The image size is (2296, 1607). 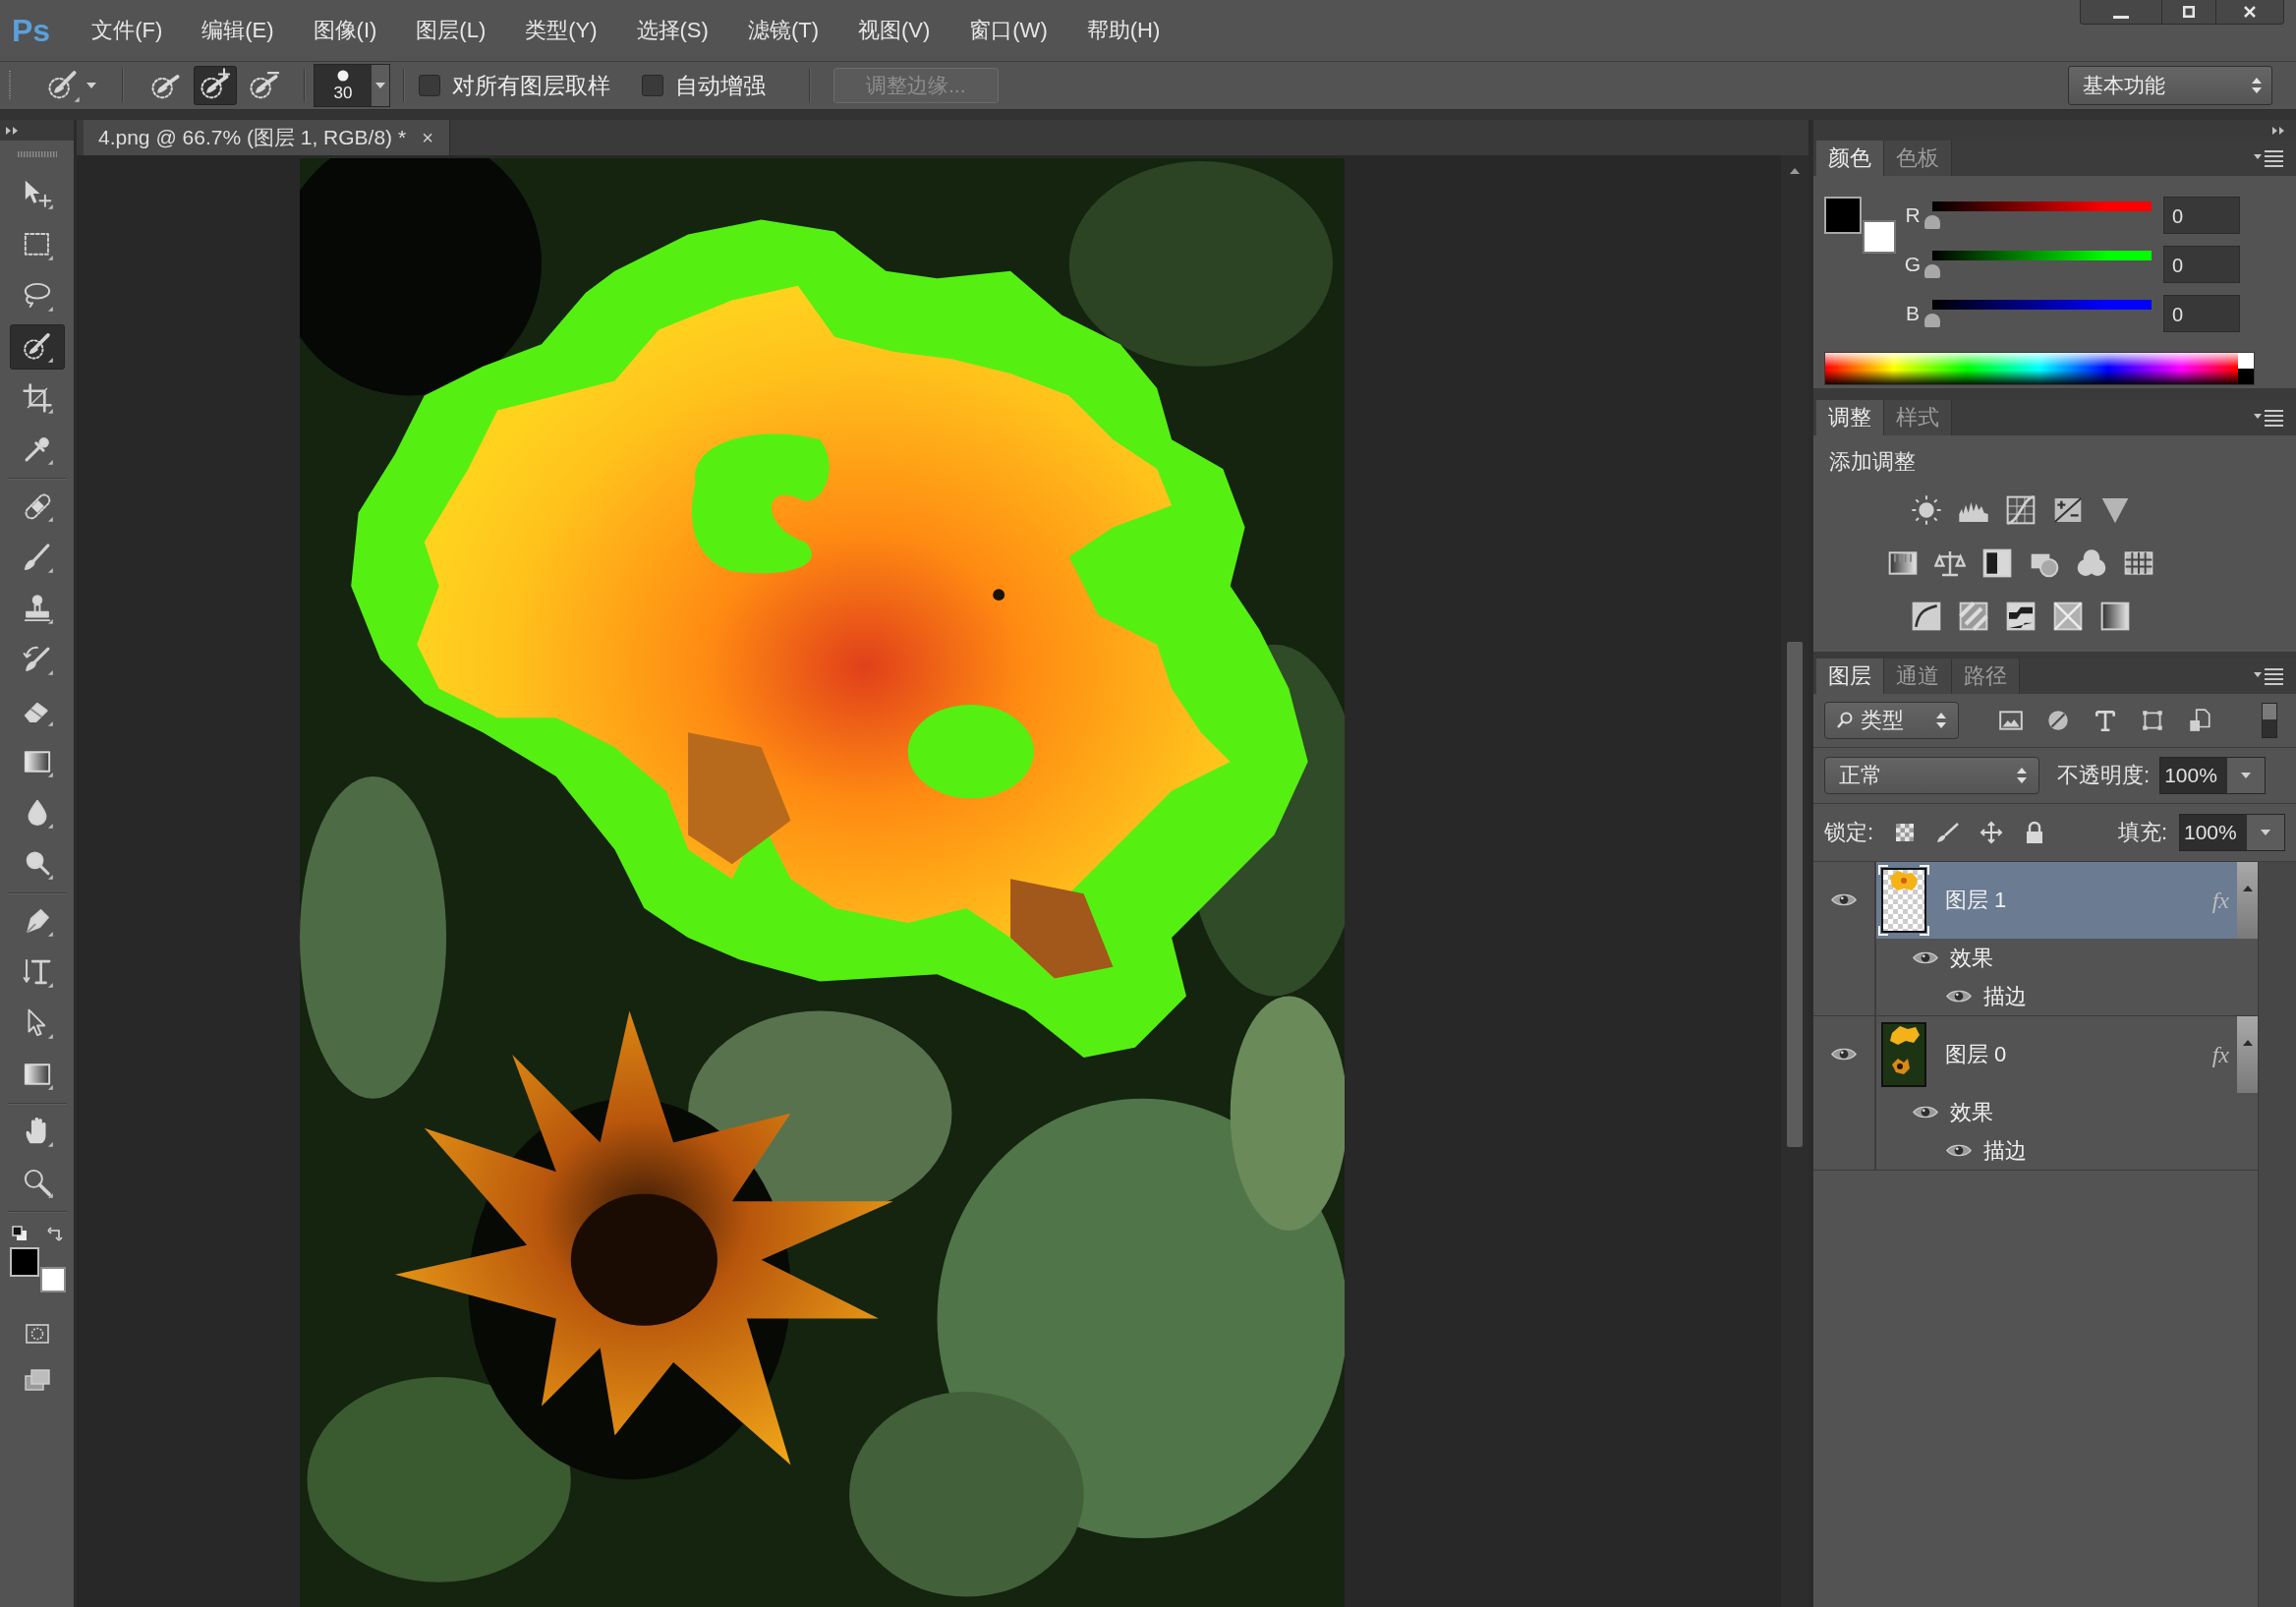 I want to click on opacity-field: 100%, so click(x=2213, y=775).